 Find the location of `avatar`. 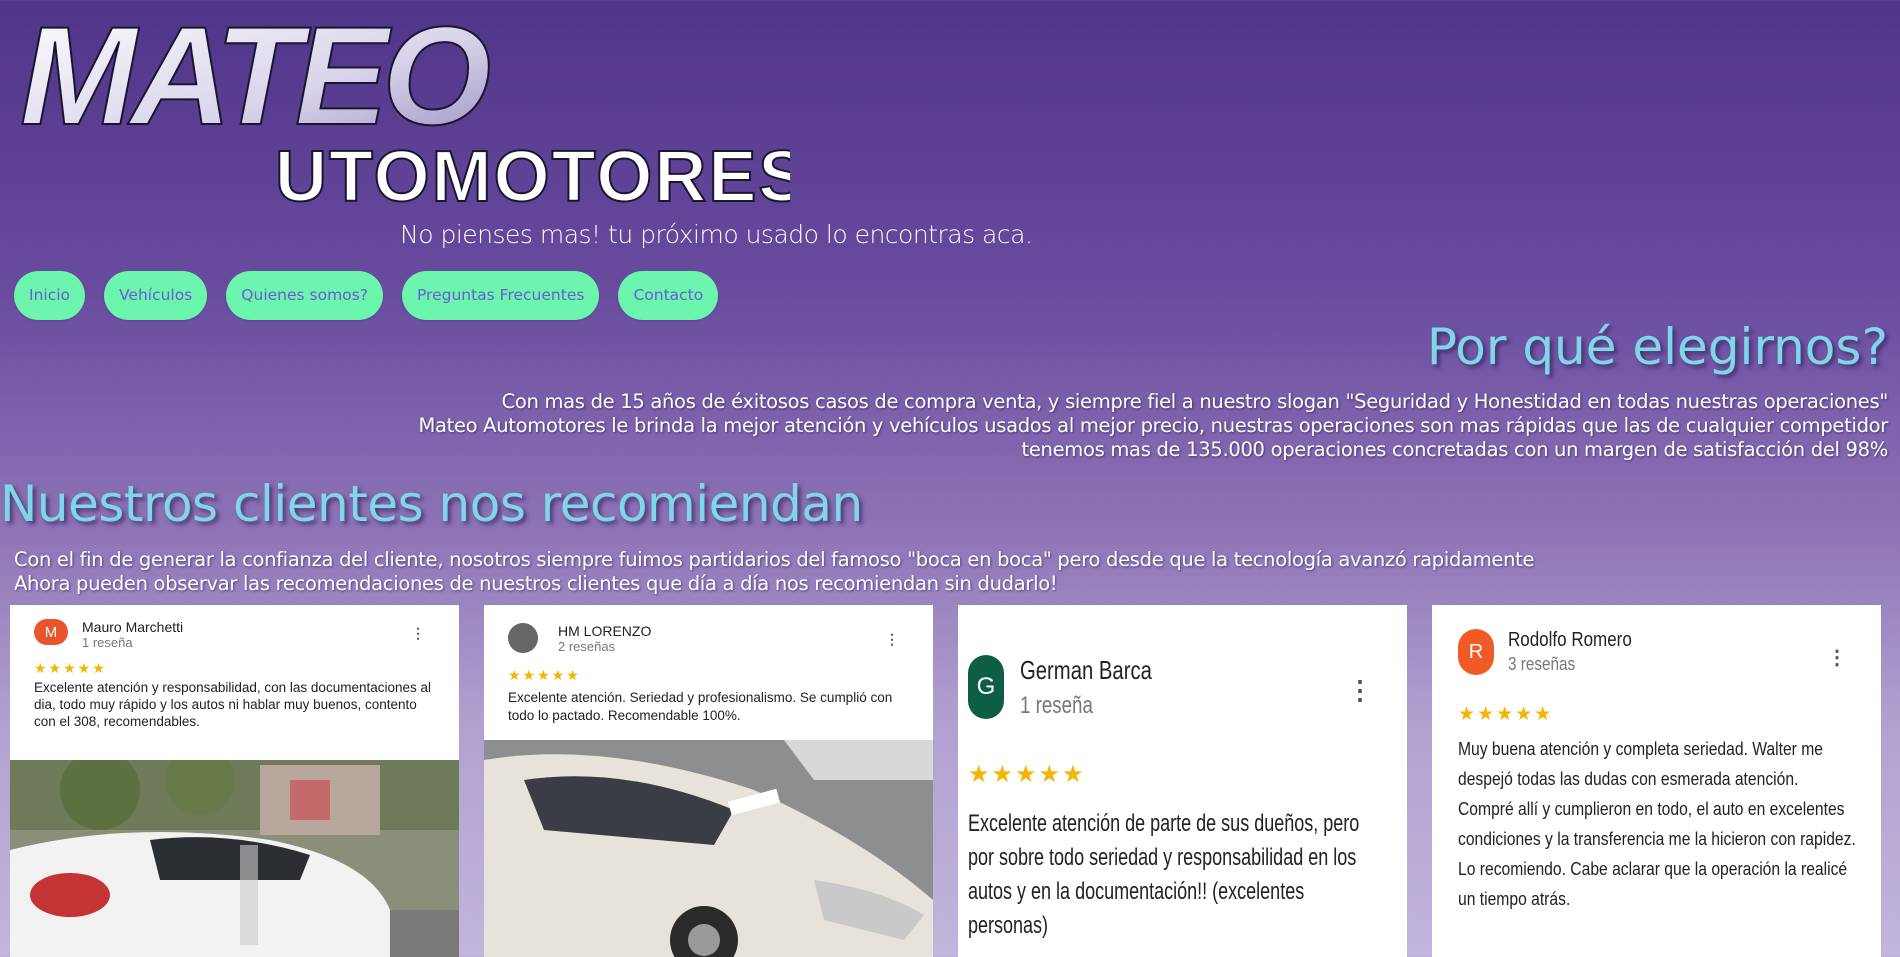

avatar is located at coordinates (523, 638).